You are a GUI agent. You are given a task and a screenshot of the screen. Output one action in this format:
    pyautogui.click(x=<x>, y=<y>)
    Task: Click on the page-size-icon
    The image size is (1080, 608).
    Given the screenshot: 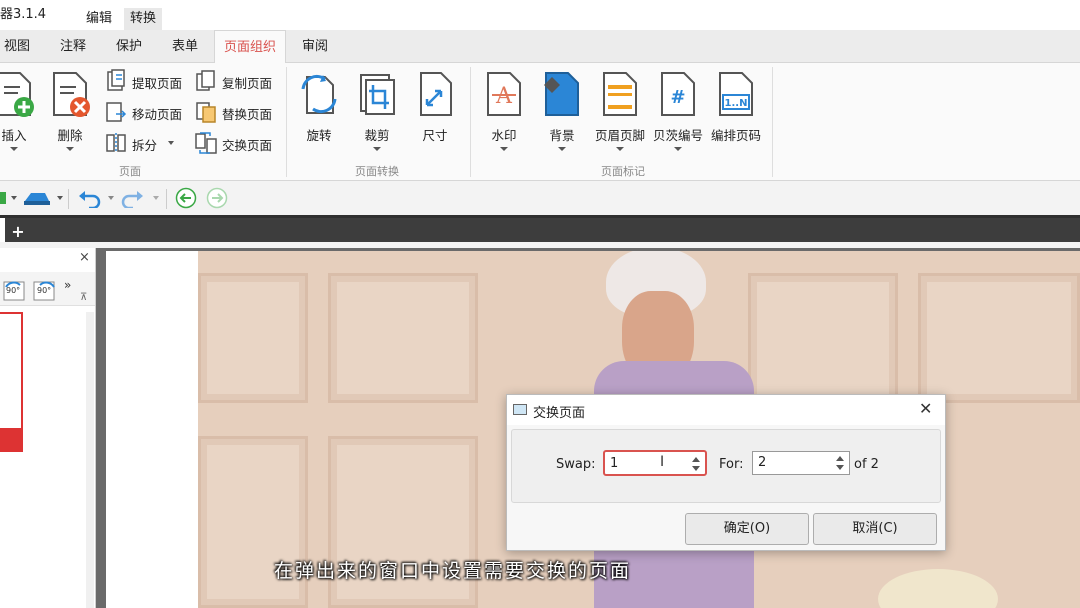 What is the action you would take?
    pyautogui.click(x=436, y=94)
    